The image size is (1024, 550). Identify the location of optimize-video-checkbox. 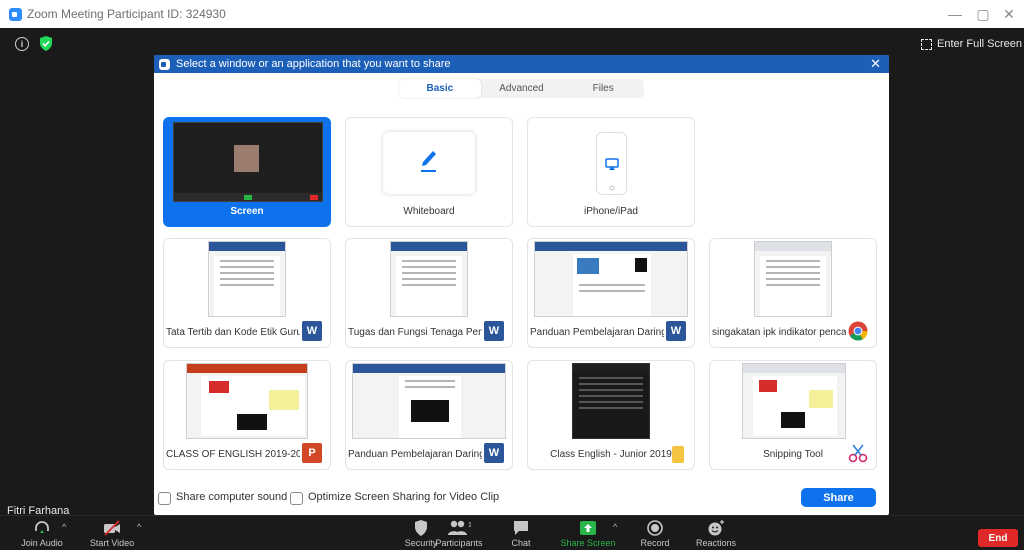
(296, 498).